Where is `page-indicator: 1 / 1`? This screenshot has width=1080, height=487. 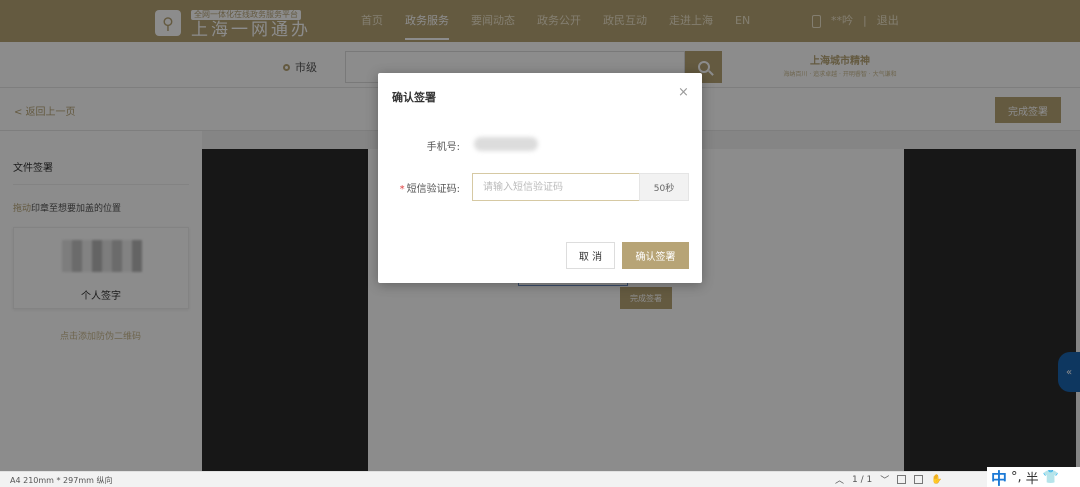
page-indicator: 1 / 1 is located at coordinates (862, 479).